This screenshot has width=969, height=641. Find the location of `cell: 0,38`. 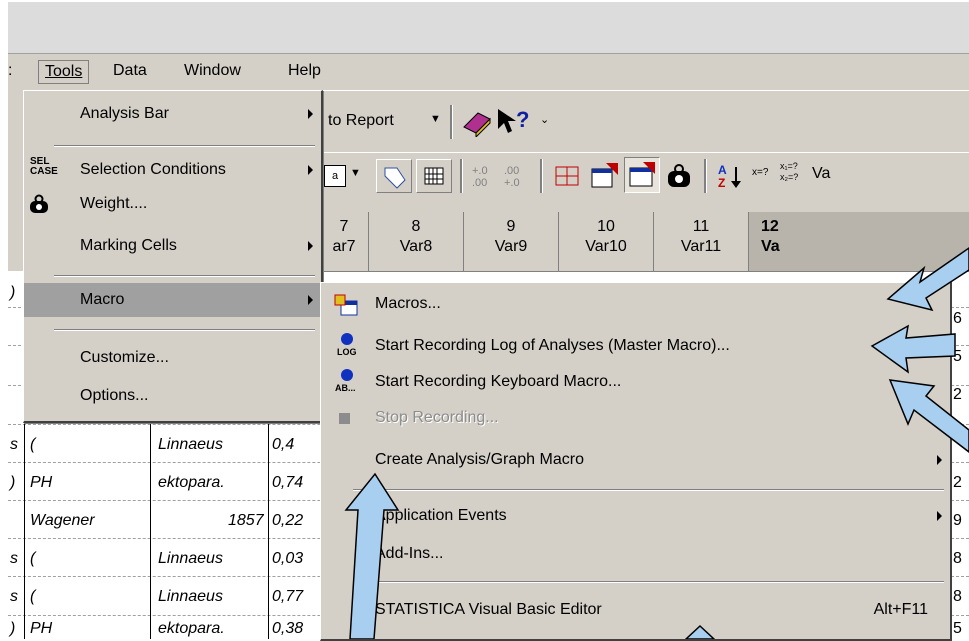

cell: 0,38 is located at coordinates (287, 629).